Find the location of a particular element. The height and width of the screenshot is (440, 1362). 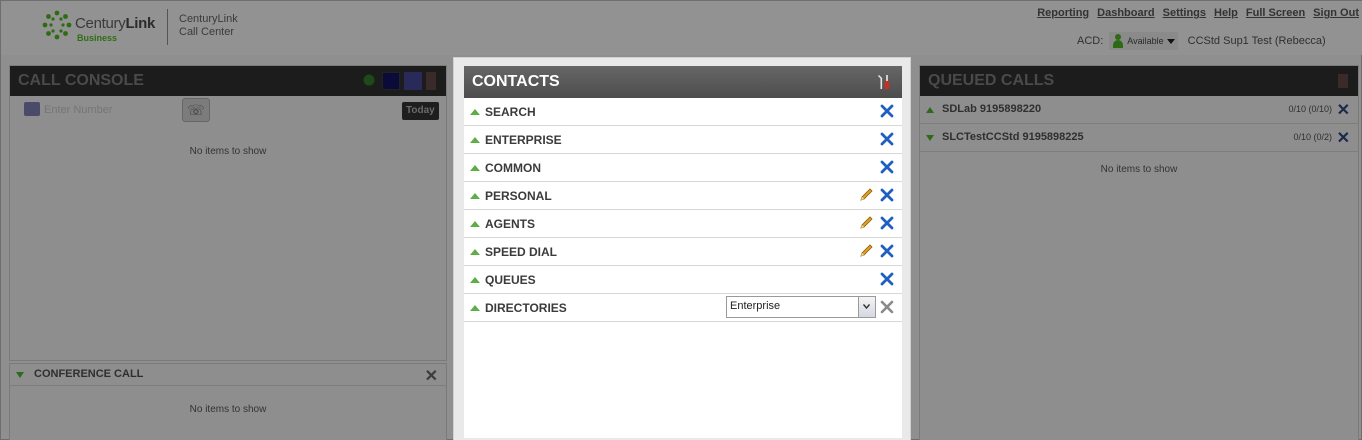

contacts-row-agents: AGENTS is located at coordinates (683, 224).